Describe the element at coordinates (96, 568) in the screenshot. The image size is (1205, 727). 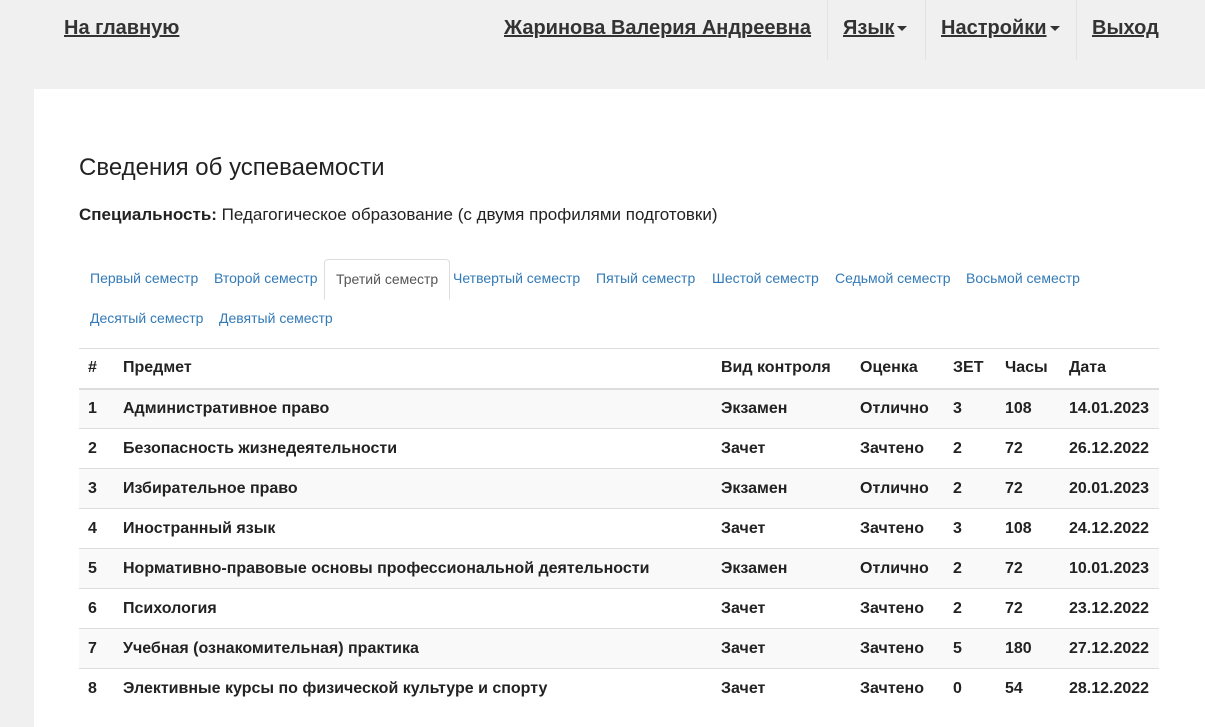
I see `row-number: 5` at that location.